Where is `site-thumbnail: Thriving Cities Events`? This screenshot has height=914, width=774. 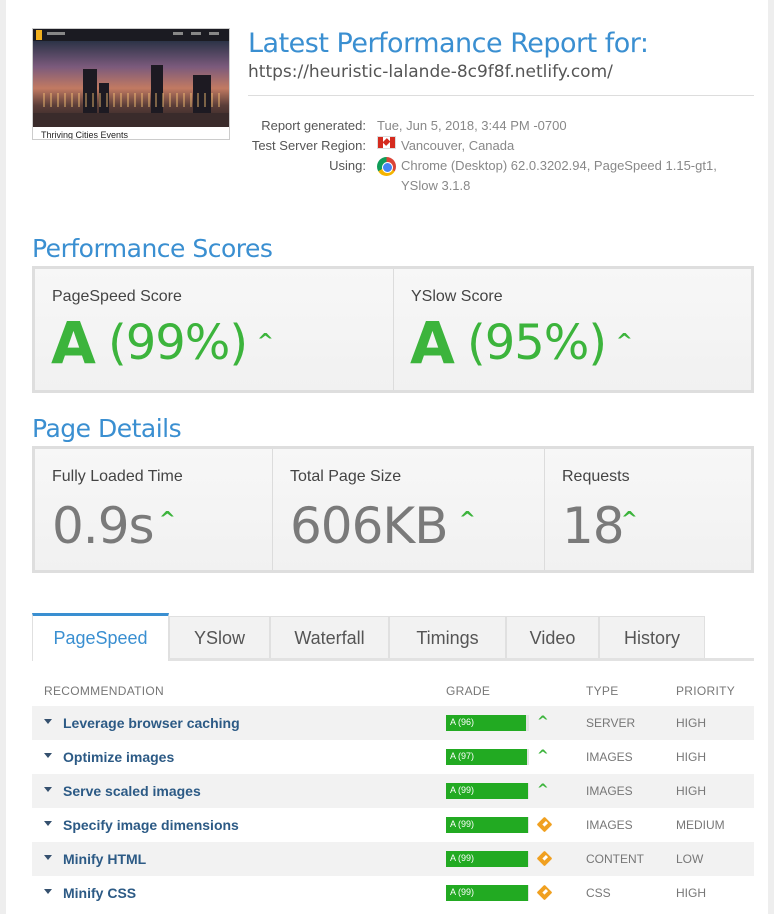
site-thumbnail: Thriving Cities Events is located at coordinates (131, 84).